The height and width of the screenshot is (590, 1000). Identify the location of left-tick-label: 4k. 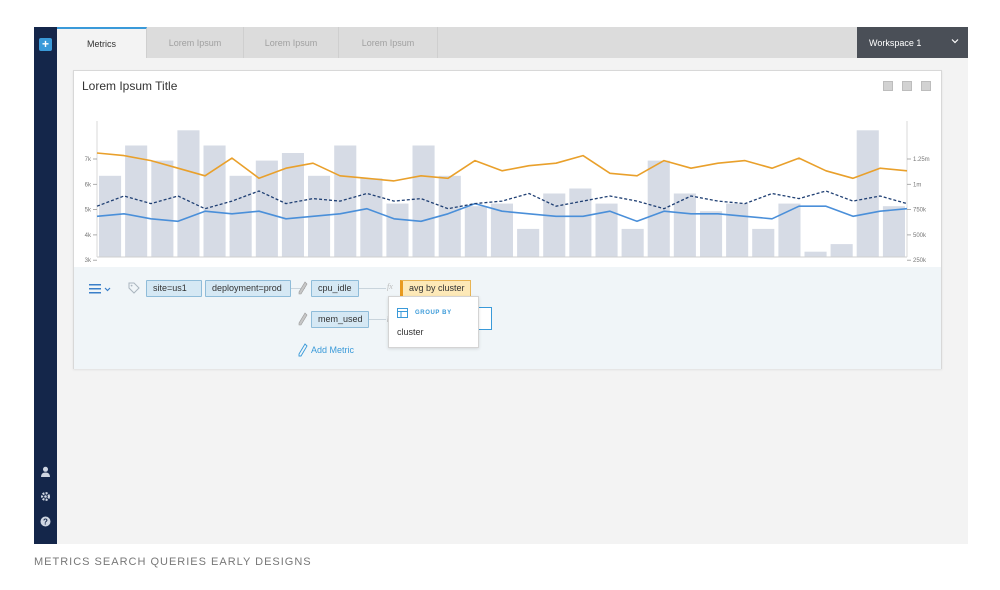
(88, 236).